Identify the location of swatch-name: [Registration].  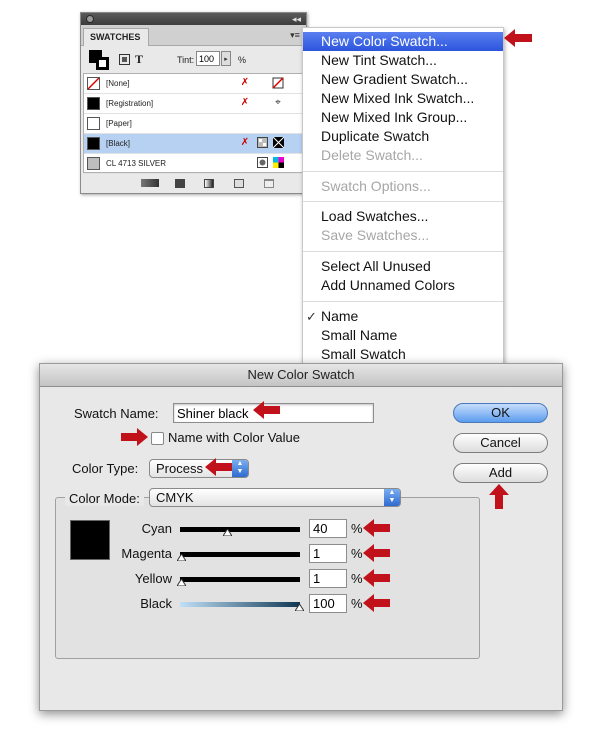
(130, 103).